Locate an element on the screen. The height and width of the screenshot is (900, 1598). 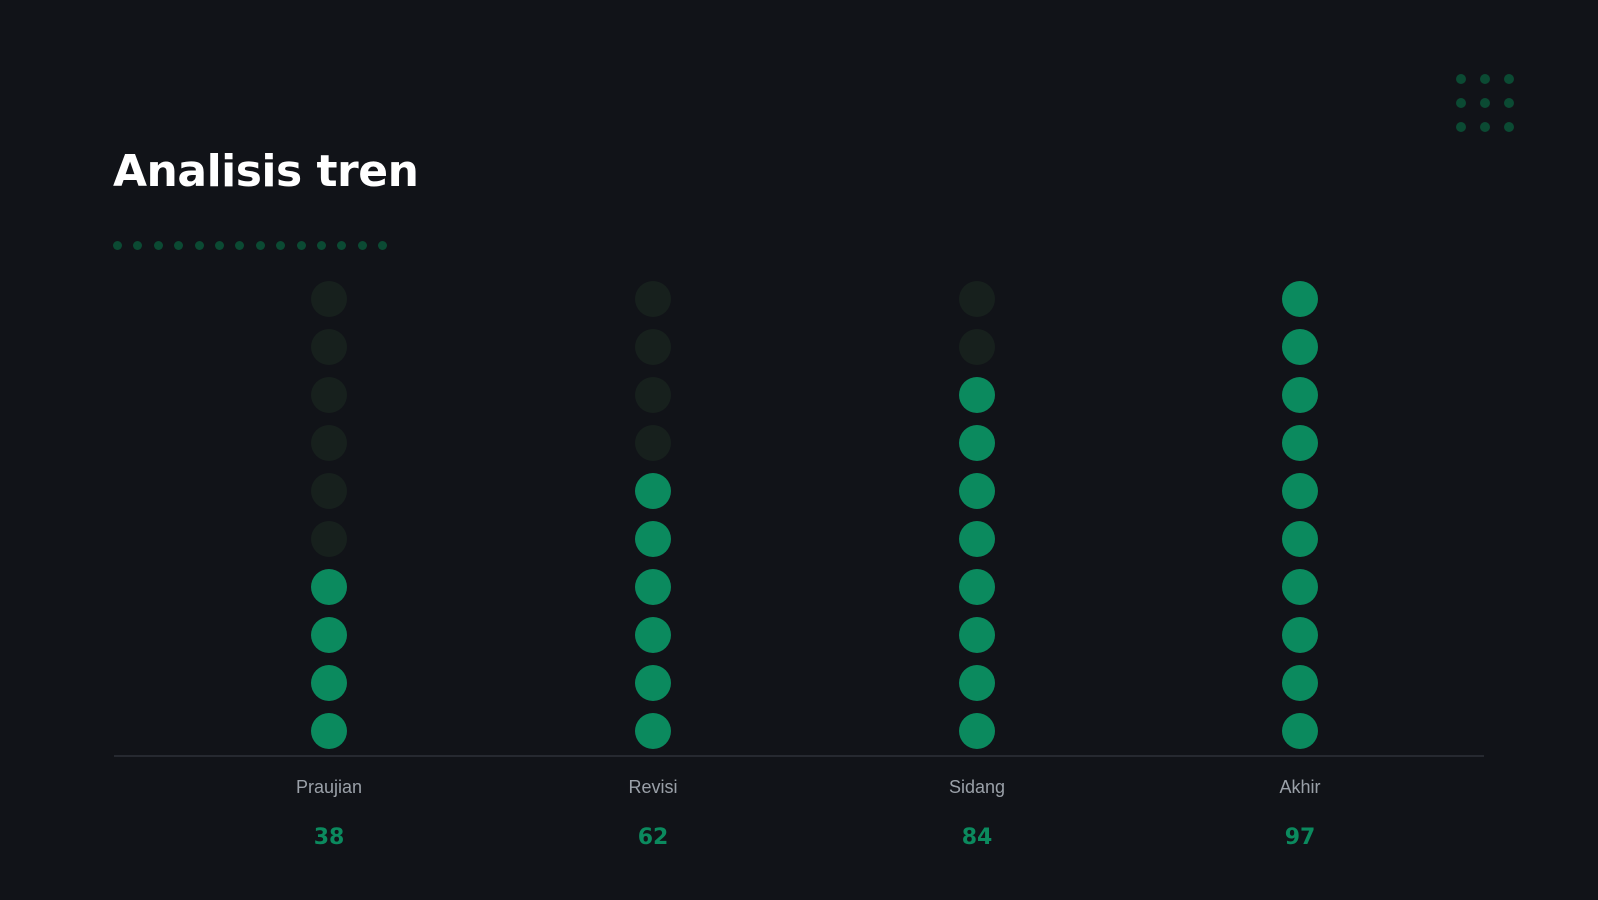
category-label: Revisi is located at coordinates (652, 787).